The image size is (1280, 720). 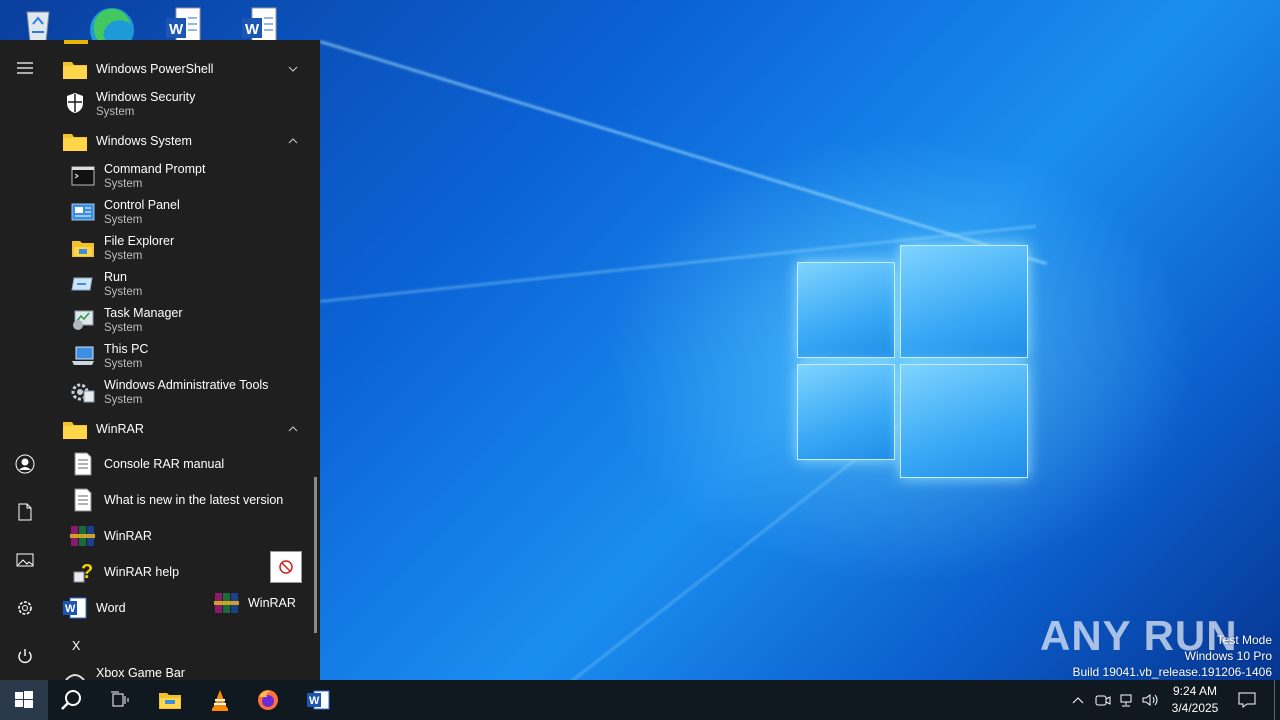 What do you see at coordinates (1103, 700) in the screenshot?
I see `meet-now-icon` at bounding box center [1103, 700].